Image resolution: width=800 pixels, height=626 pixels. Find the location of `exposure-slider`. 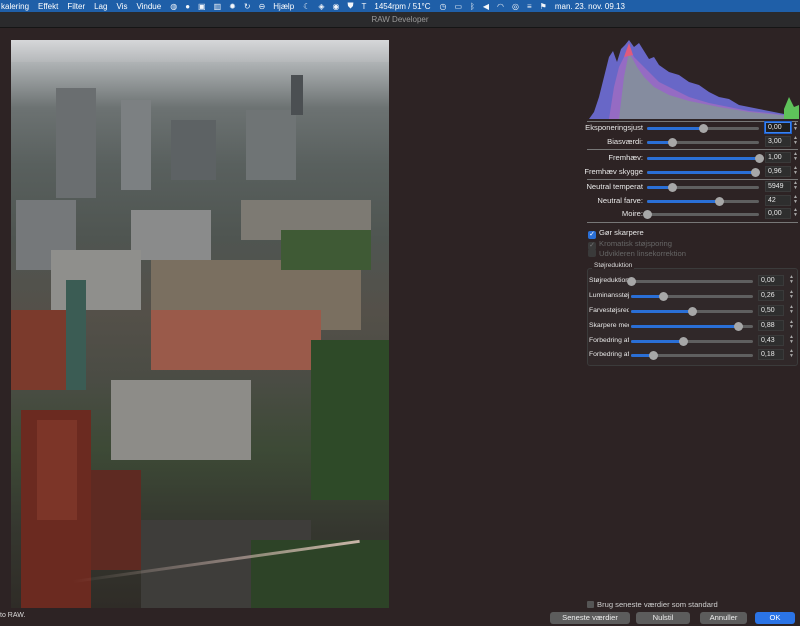

exposure-slider is located at coordinates (703, 128).